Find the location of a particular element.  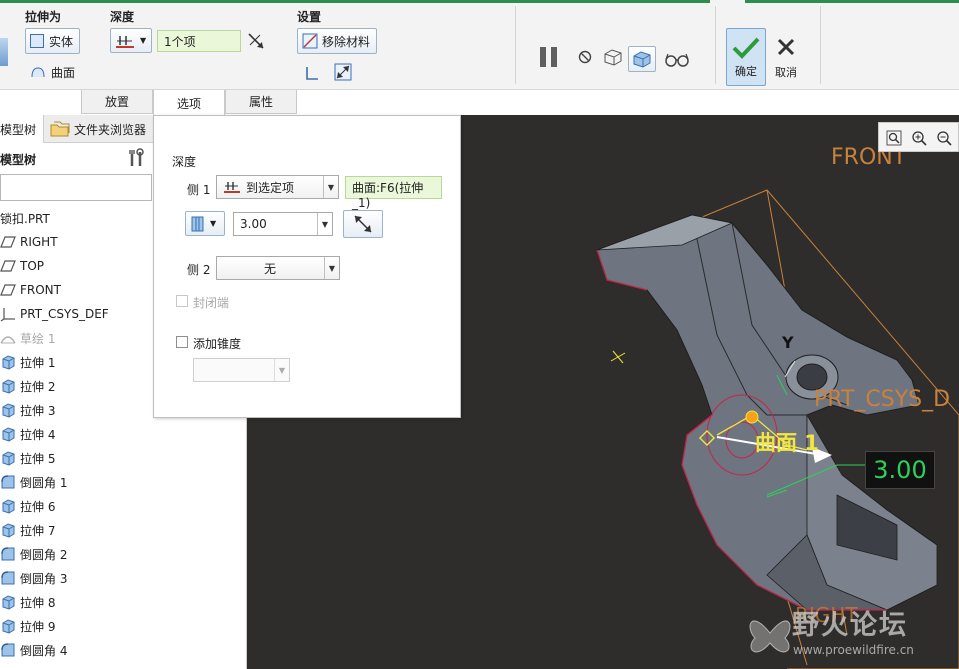

tools-icon is located at coordinates (136, 157).